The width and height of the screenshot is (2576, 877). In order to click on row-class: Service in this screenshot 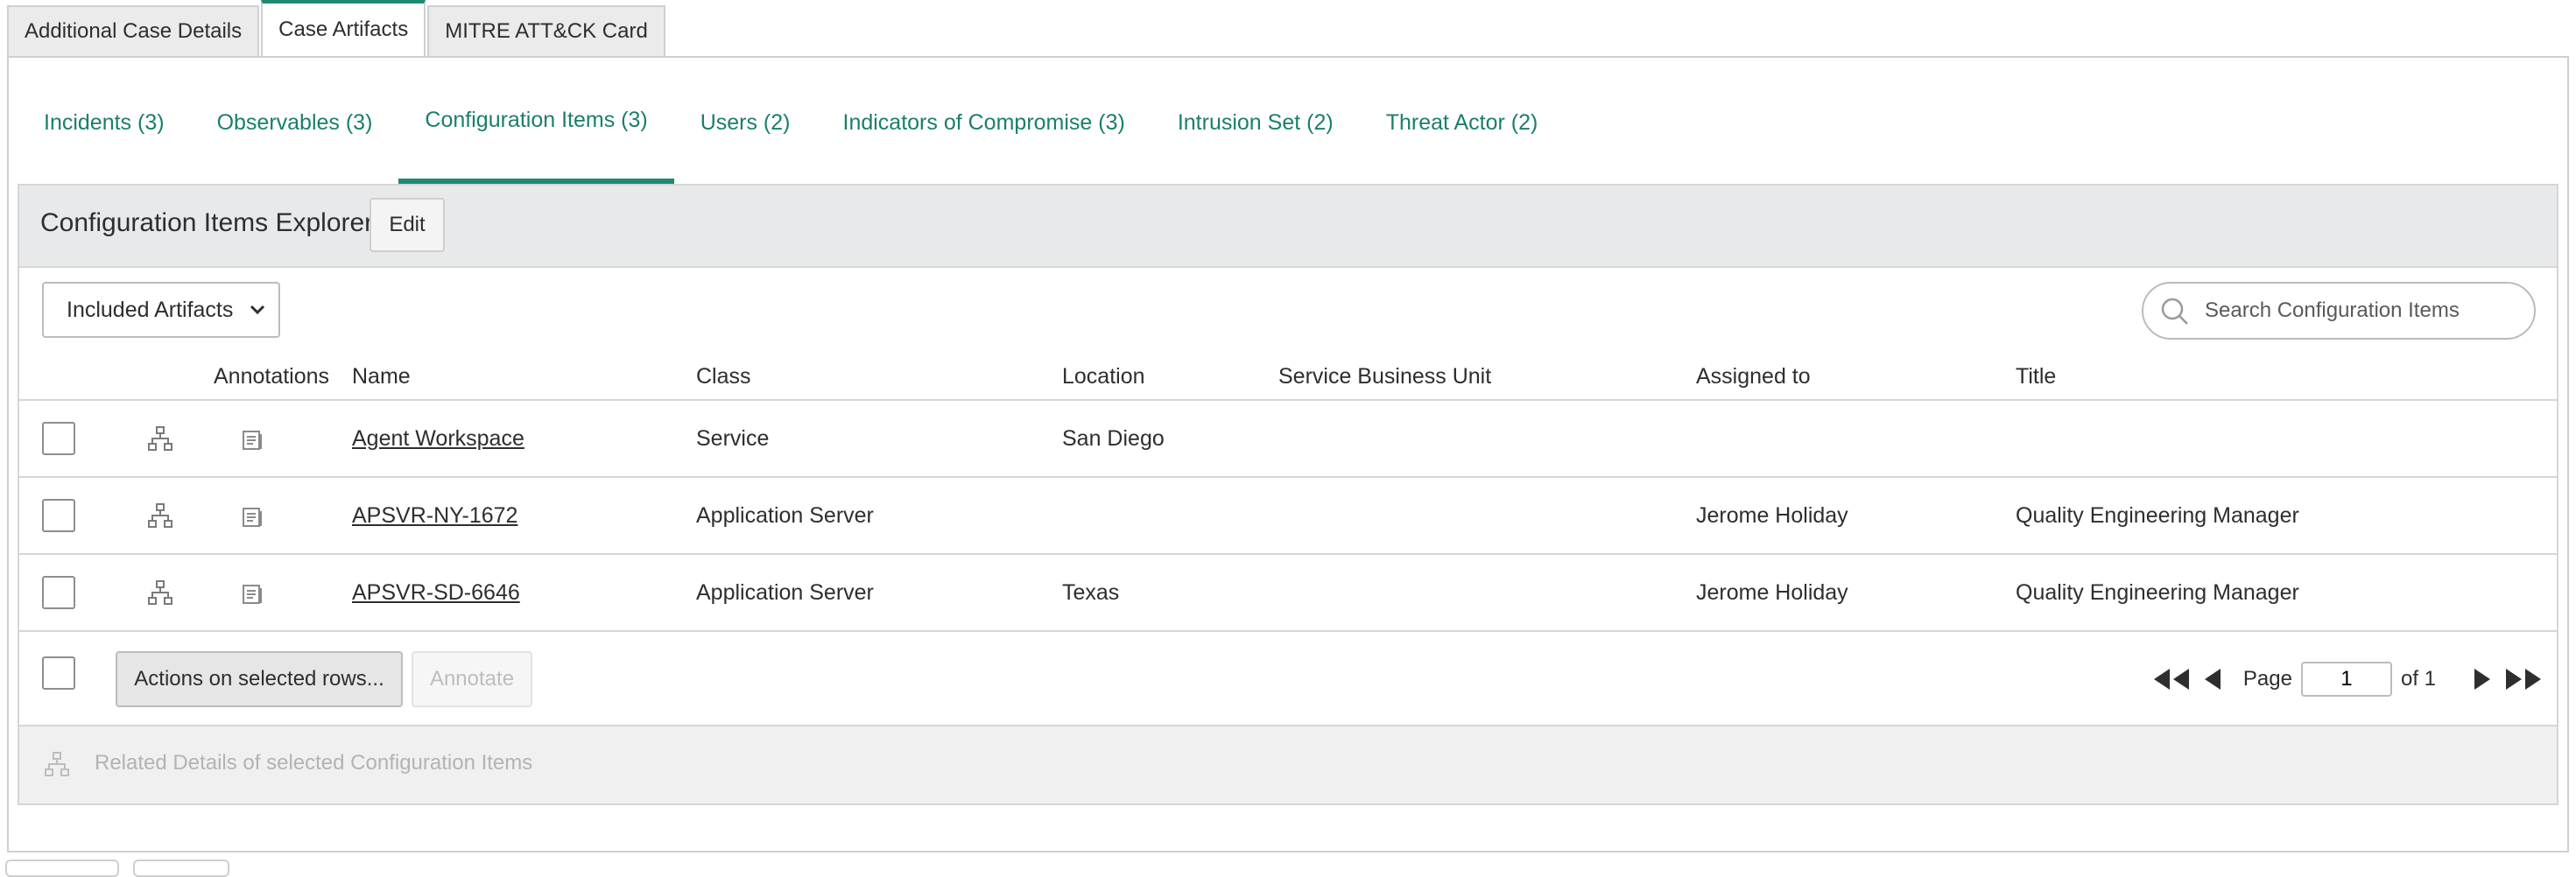, I will do `click(733, 438)`.